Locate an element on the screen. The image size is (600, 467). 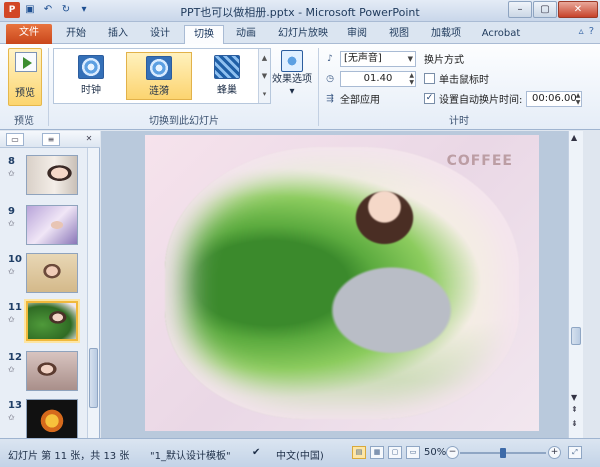
transition-group-label: 切换到此幻灯片 is located at coordinates (184, 121).